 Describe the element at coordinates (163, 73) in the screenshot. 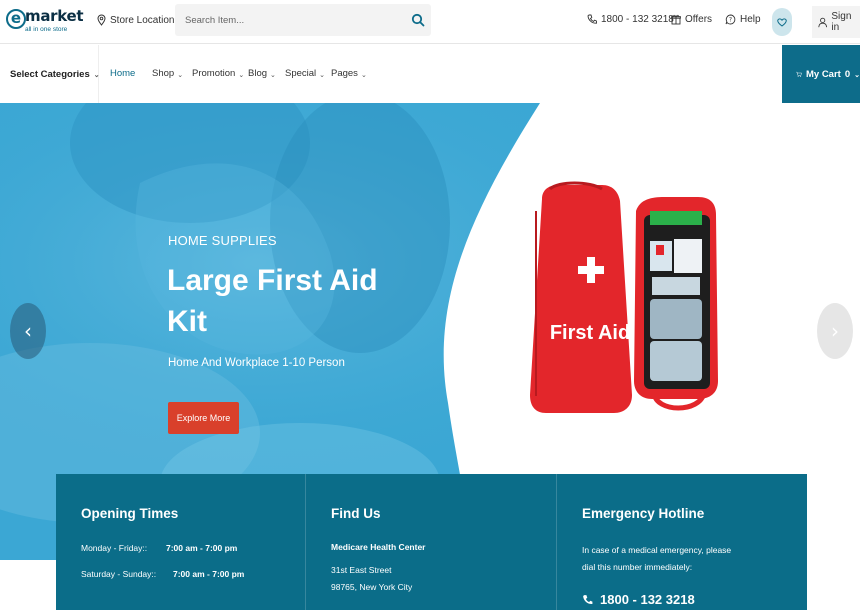

I see `nav-shop-label: Shop` at that location.